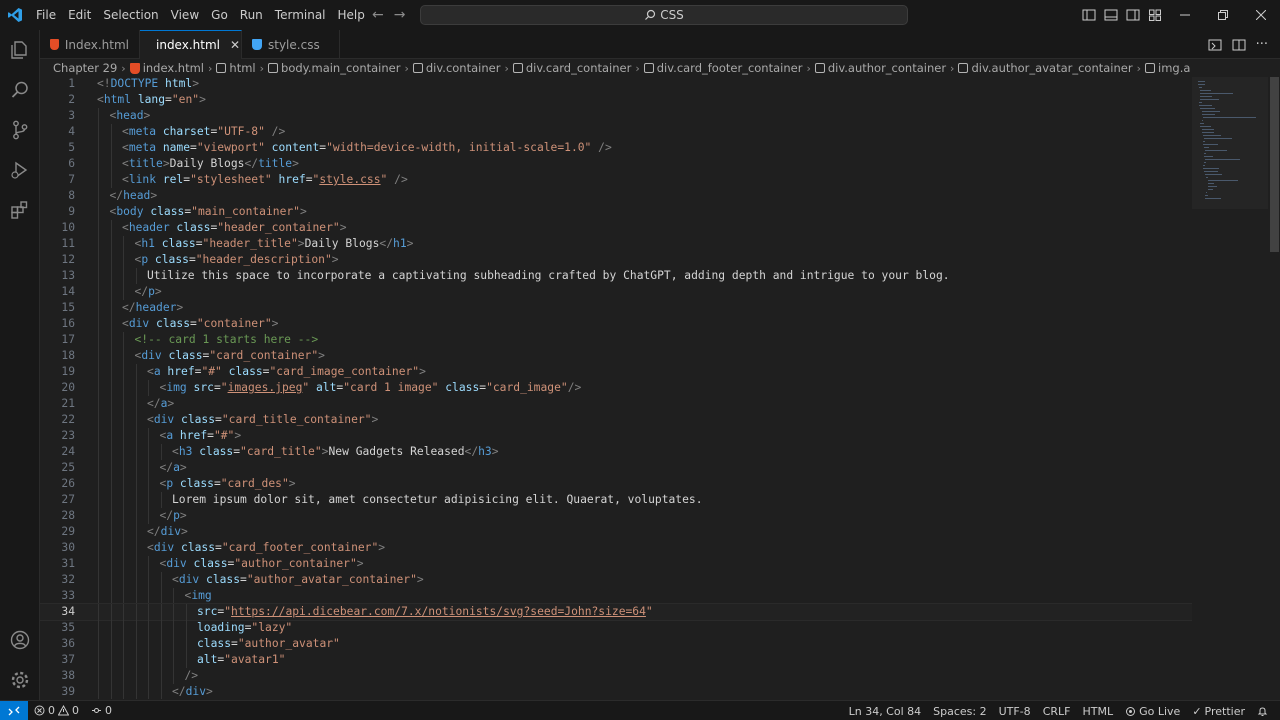 Image resolution: width=1280 pixels, height=720 pixels. What do you see at coordinates (1089, 15) in the screenshot?
I see `toggle-primary-sidebar-icon` at bounding box center [1089, 15].